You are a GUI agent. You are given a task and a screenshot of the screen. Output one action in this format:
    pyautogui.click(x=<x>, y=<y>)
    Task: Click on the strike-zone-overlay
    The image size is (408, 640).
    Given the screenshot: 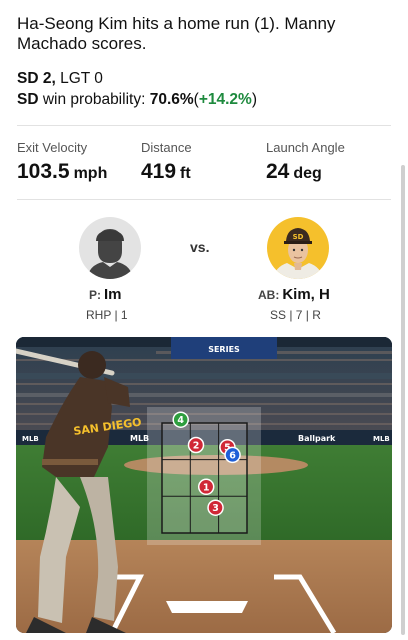 What is the action you would take?
    pyautogui.click(x=204, y=476)
    